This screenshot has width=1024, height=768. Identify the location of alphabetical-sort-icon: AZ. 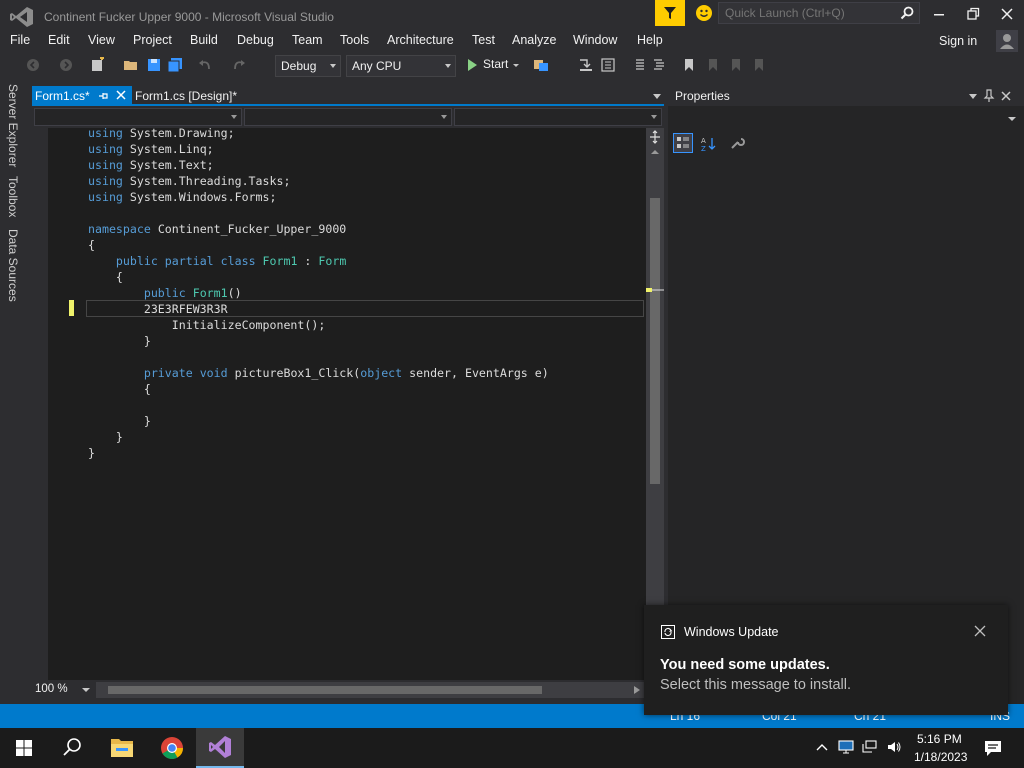
(708, 144).